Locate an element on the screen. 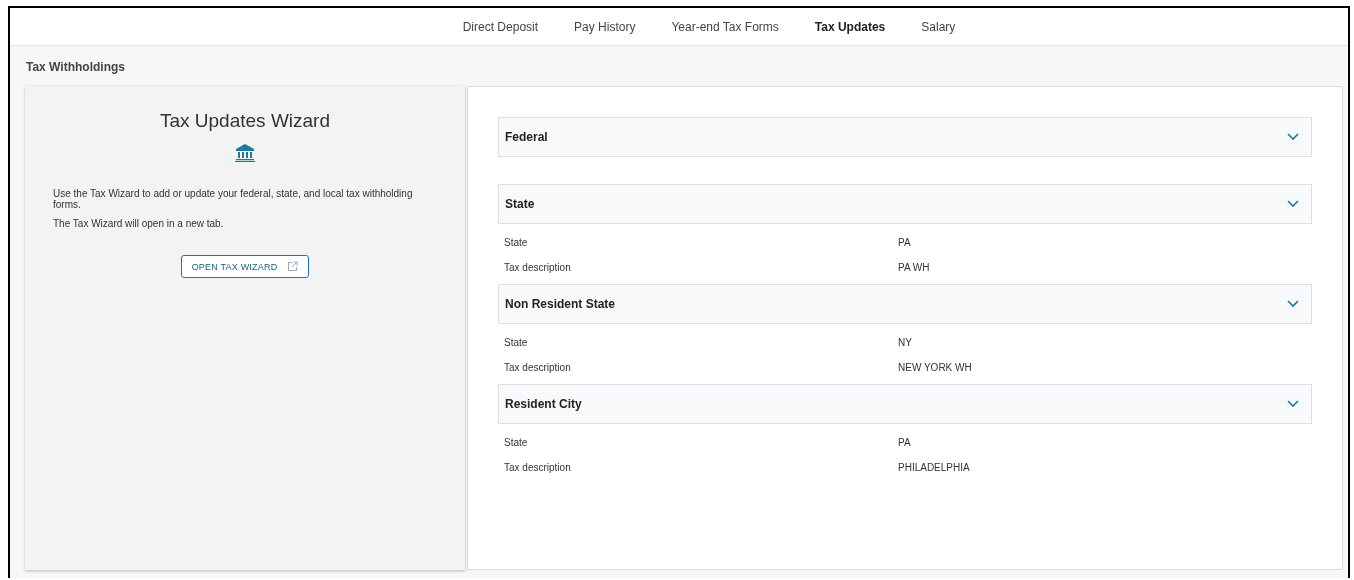 This screenshot has height=580, width=1354. wizard-title: Tax Updates Wizard is located at coordinates (245, 121).